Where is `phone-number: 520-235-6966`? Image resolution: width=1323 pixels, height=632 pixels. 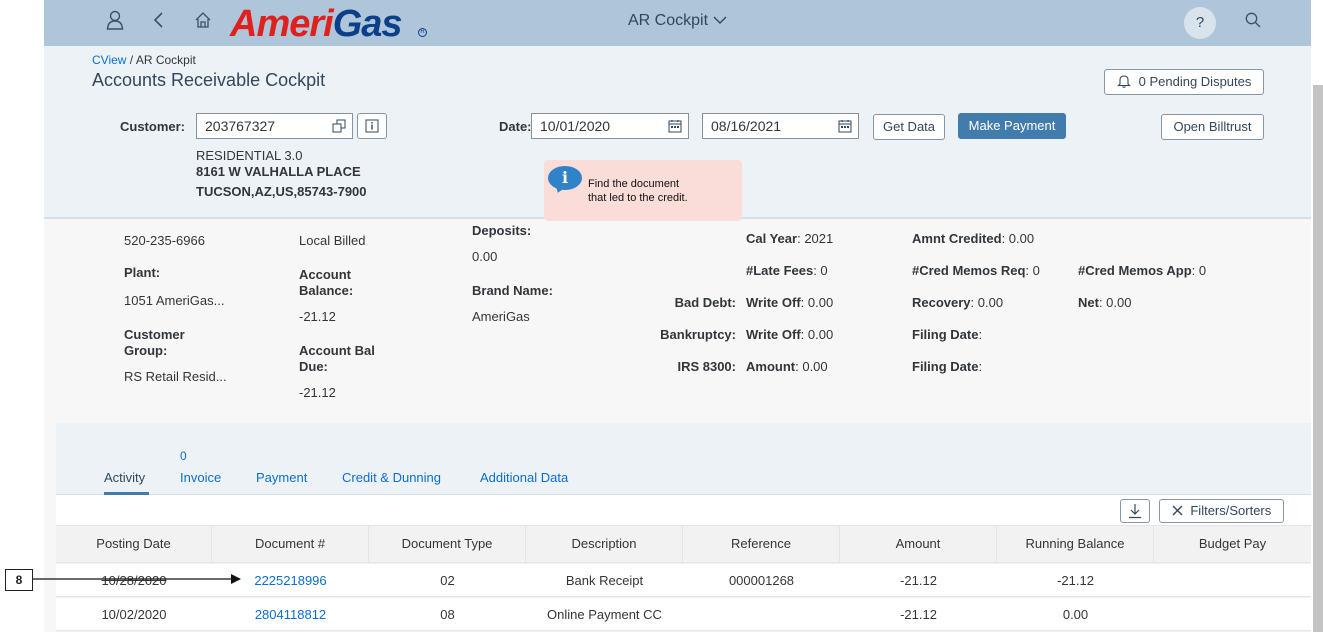
phone-number: 520-235-6966 is located at coordinates (164, 240).